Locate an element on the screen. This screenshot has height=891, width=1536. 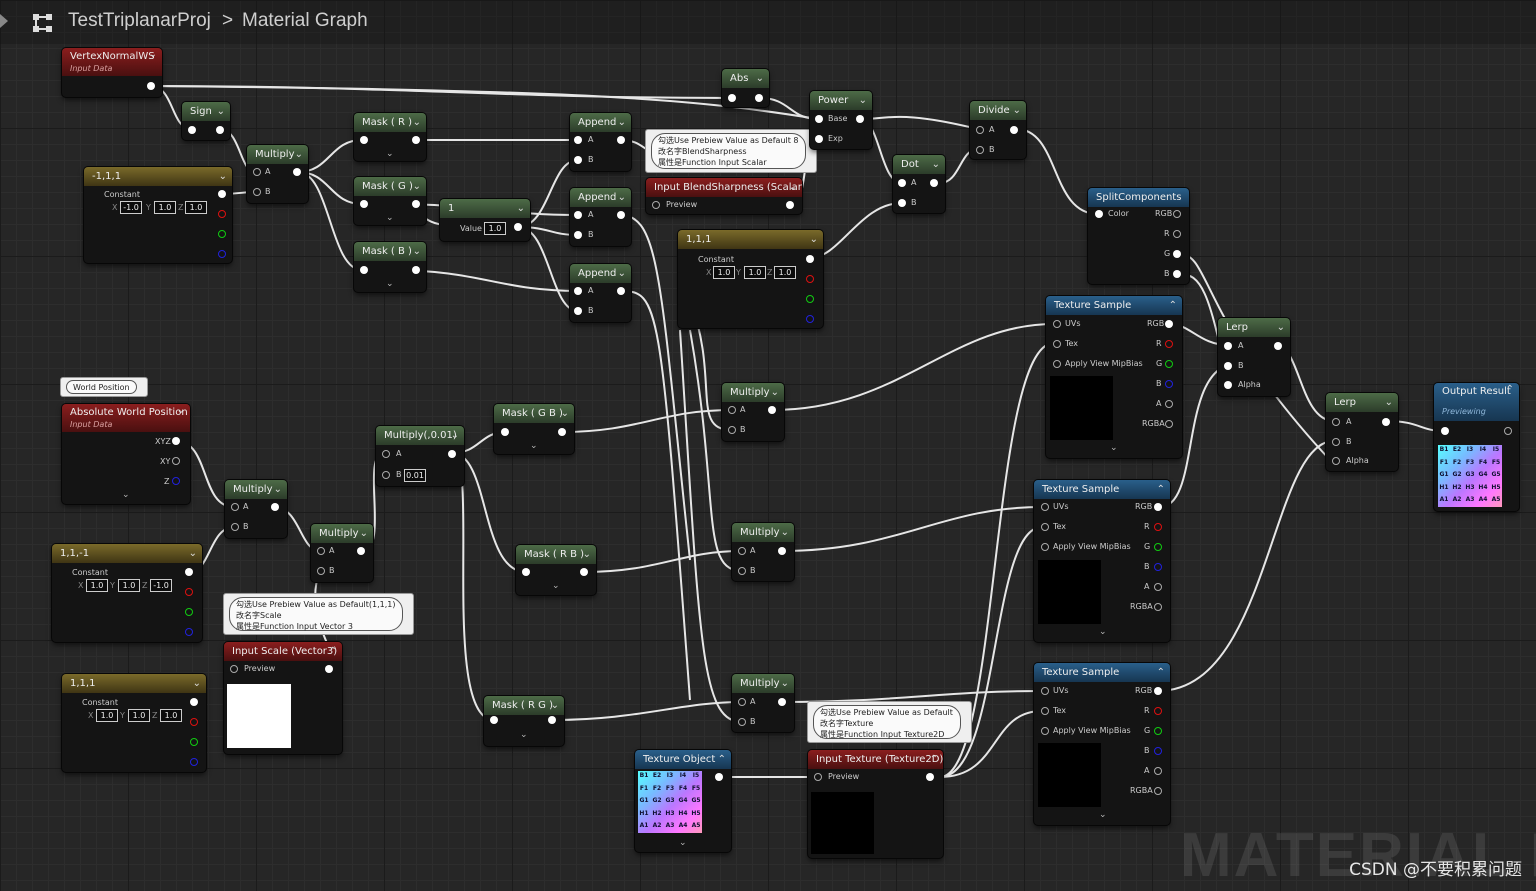
input-pin-mipbias is located at coordinates (1057, 364).